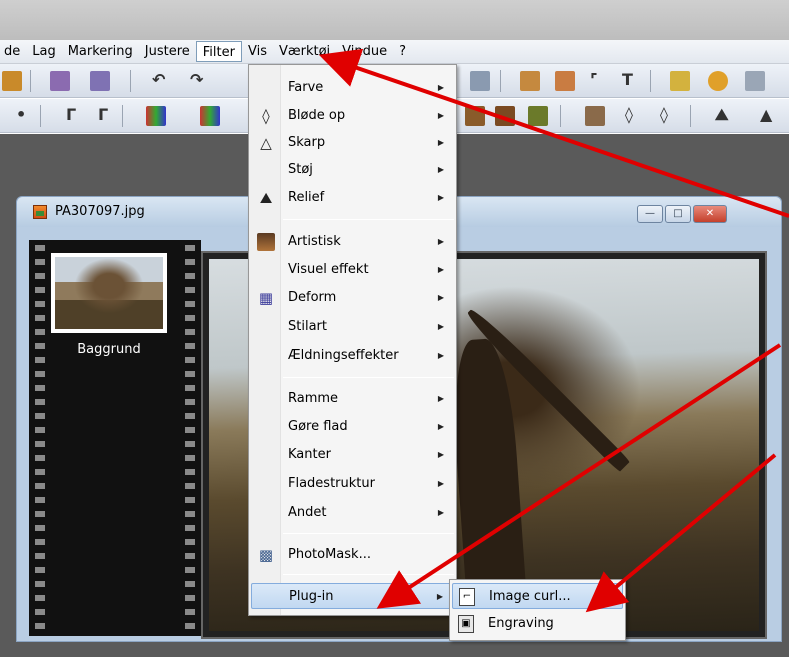 This screenshot has height=657, width=789. What do you see at coordinates (353, 88) in the screenshot?
I see `menu-item-farve: Farve ▶` at bounding box center [353, 88].